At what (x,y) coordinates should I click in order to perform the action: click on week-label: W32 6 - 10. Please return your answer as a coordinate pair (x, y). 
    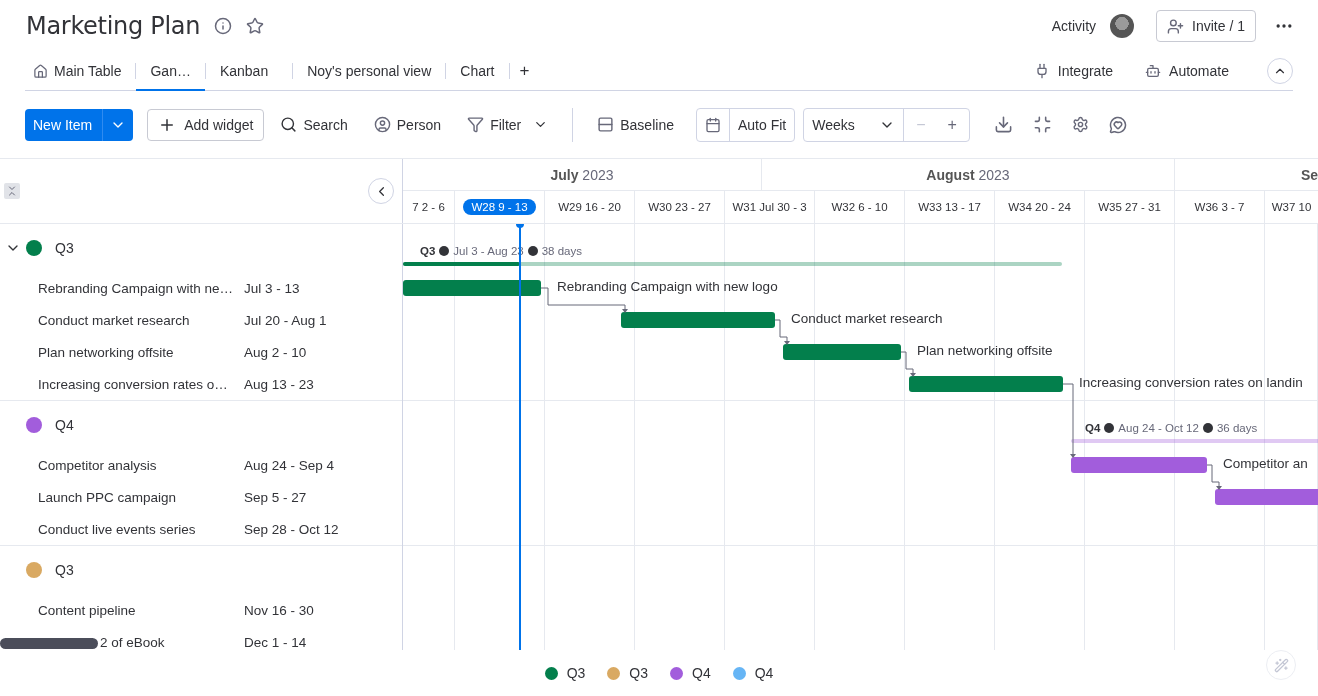
    Looking at the image, I should click on (859, 207).